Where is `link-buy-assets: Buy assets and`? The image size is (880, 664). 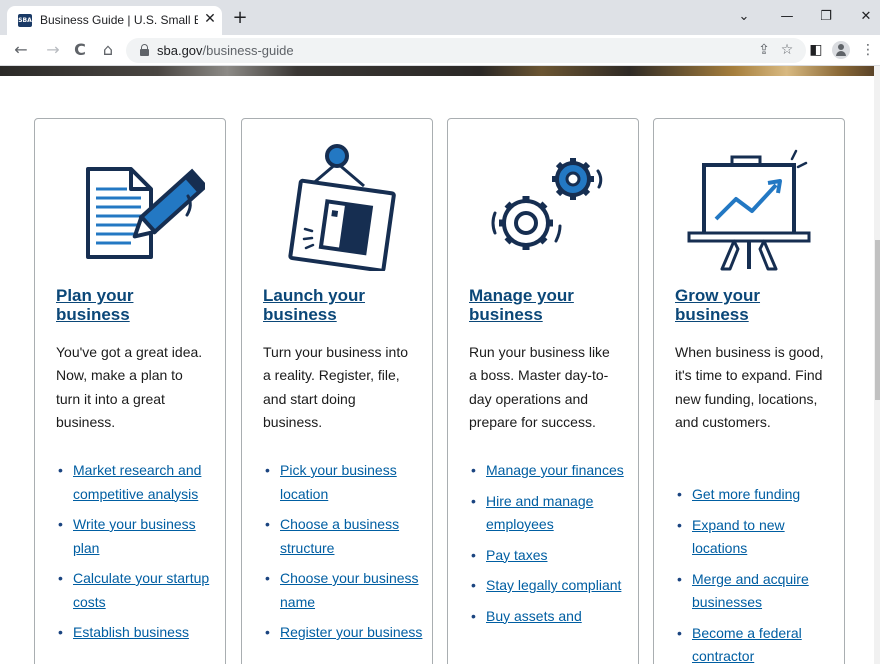
link-buy-assets: Buy assets and is located at coordinates (534, 616).